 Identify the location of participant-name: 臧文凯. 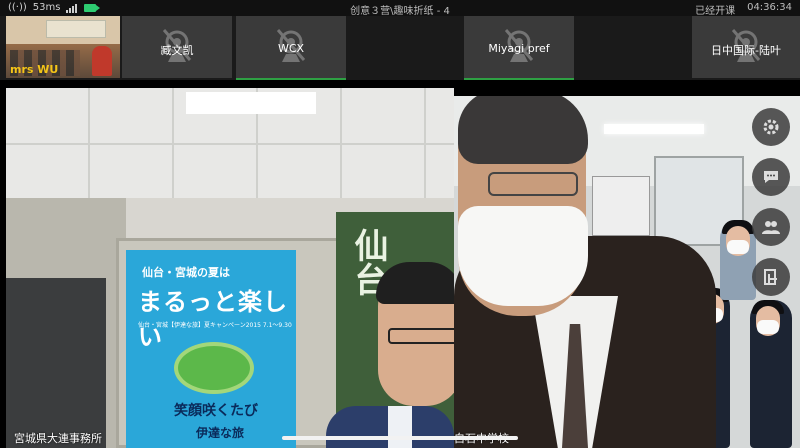
(177, 50).